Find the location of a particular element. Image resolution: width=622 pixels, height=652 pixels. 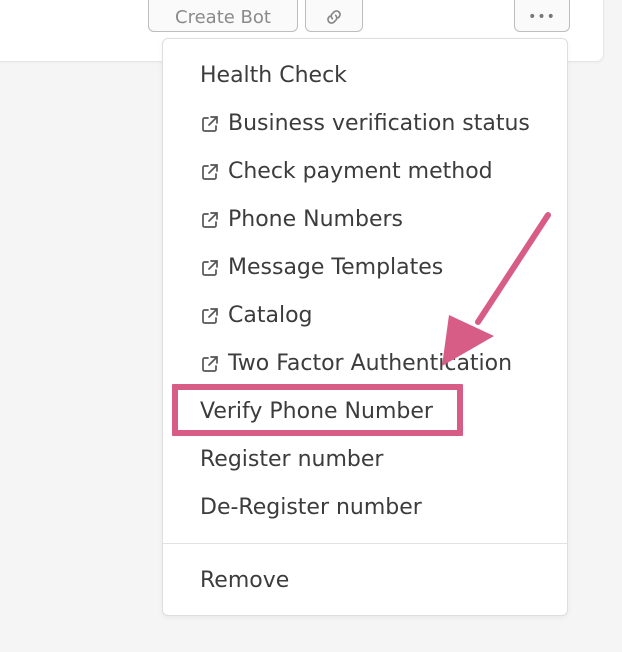

link-icon is located at coordinates (334, 17).